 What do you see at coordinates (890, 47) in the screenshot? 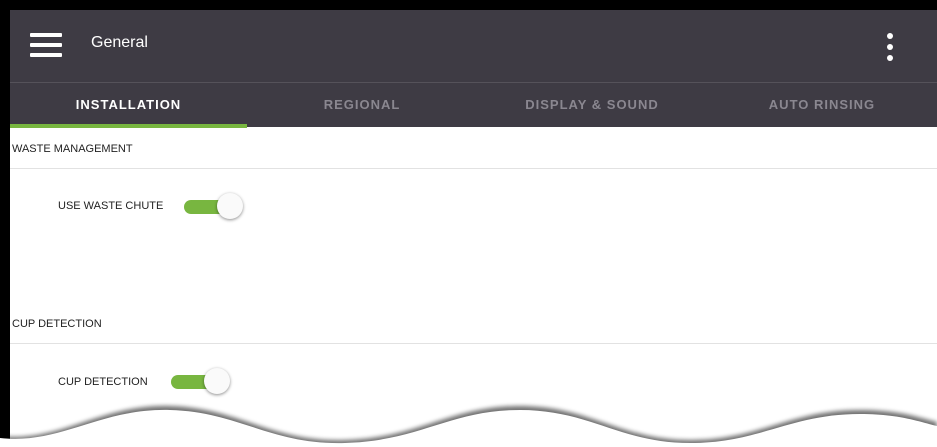
I see `more-vert-icon` at bounding box center [890, 47].